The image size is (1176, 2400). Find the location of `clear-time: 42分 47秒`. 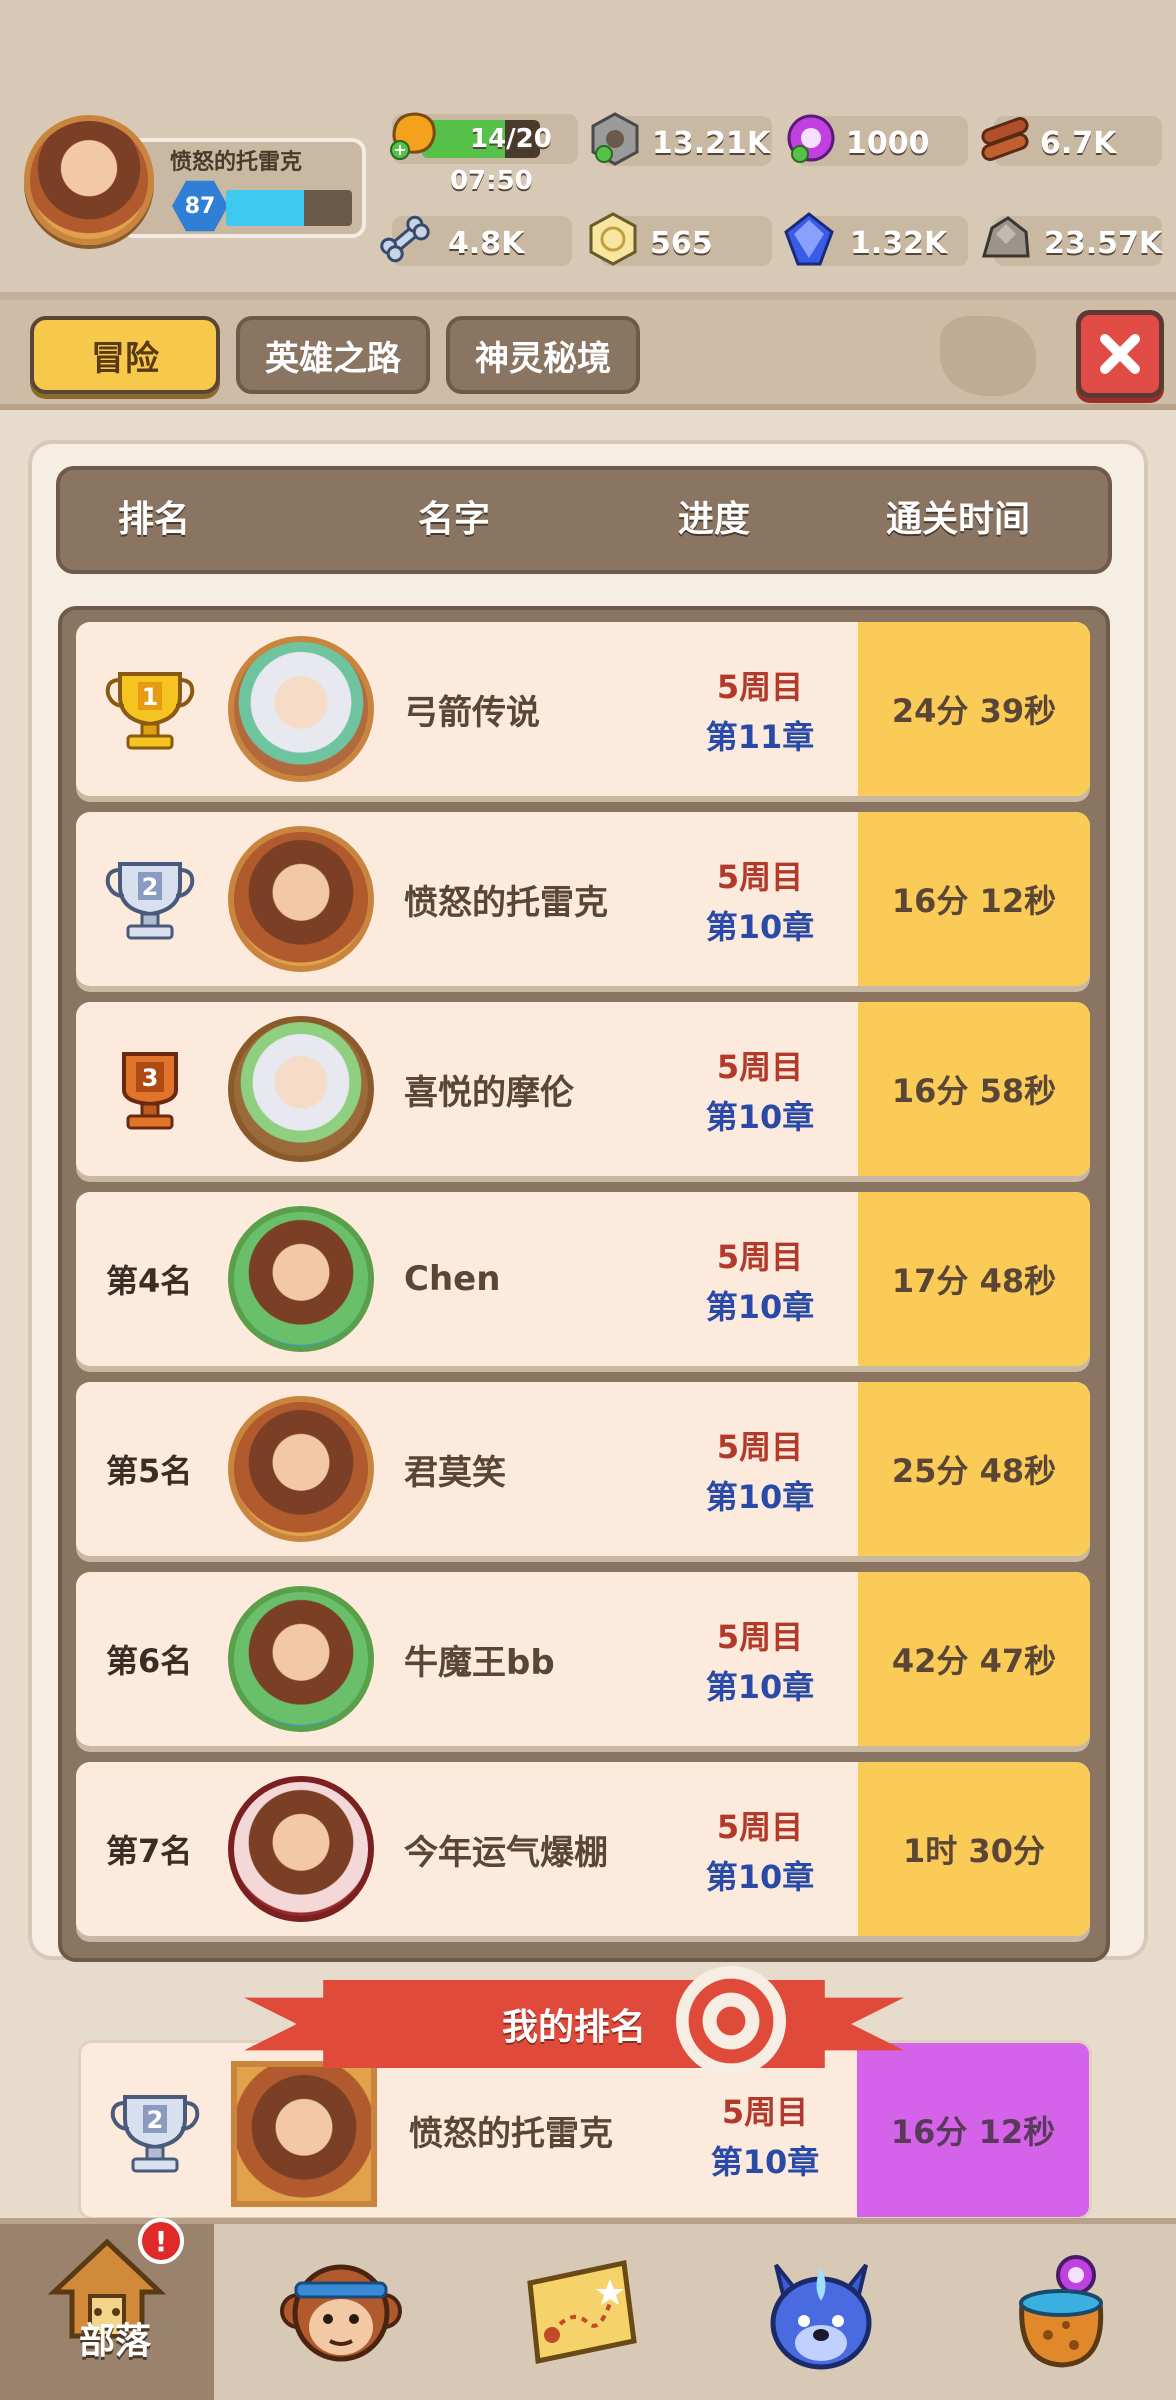

clear-time: 42分 47秒 is located at coordinates (974, 1659).